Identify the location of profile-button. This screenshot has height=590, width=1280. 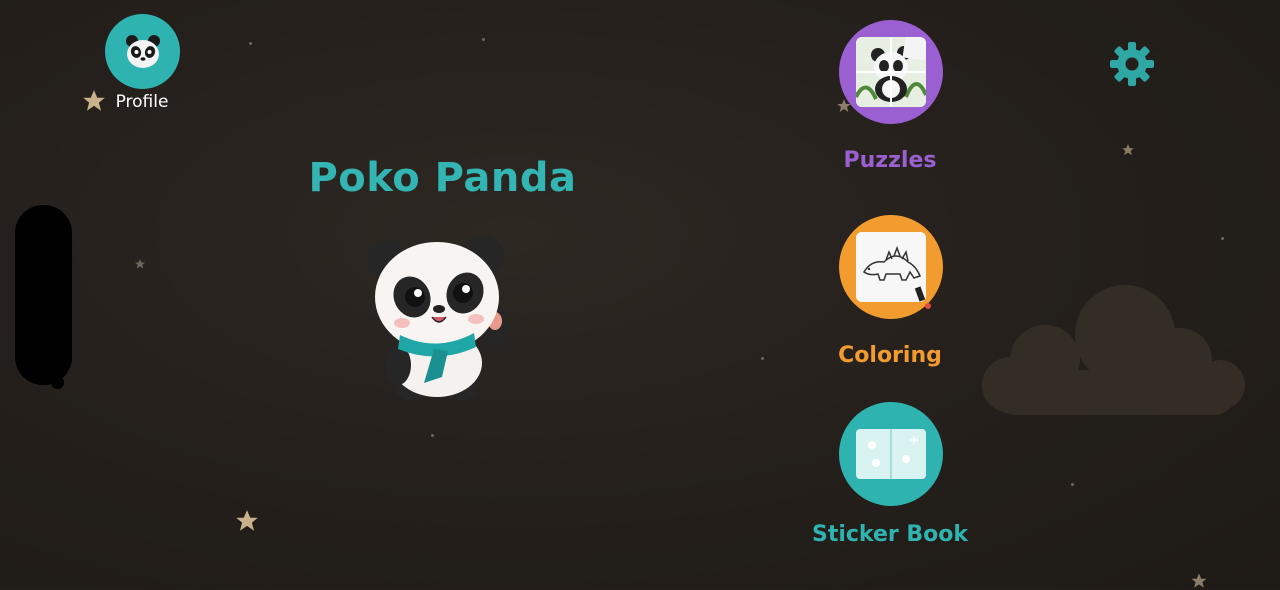
(142, 51).